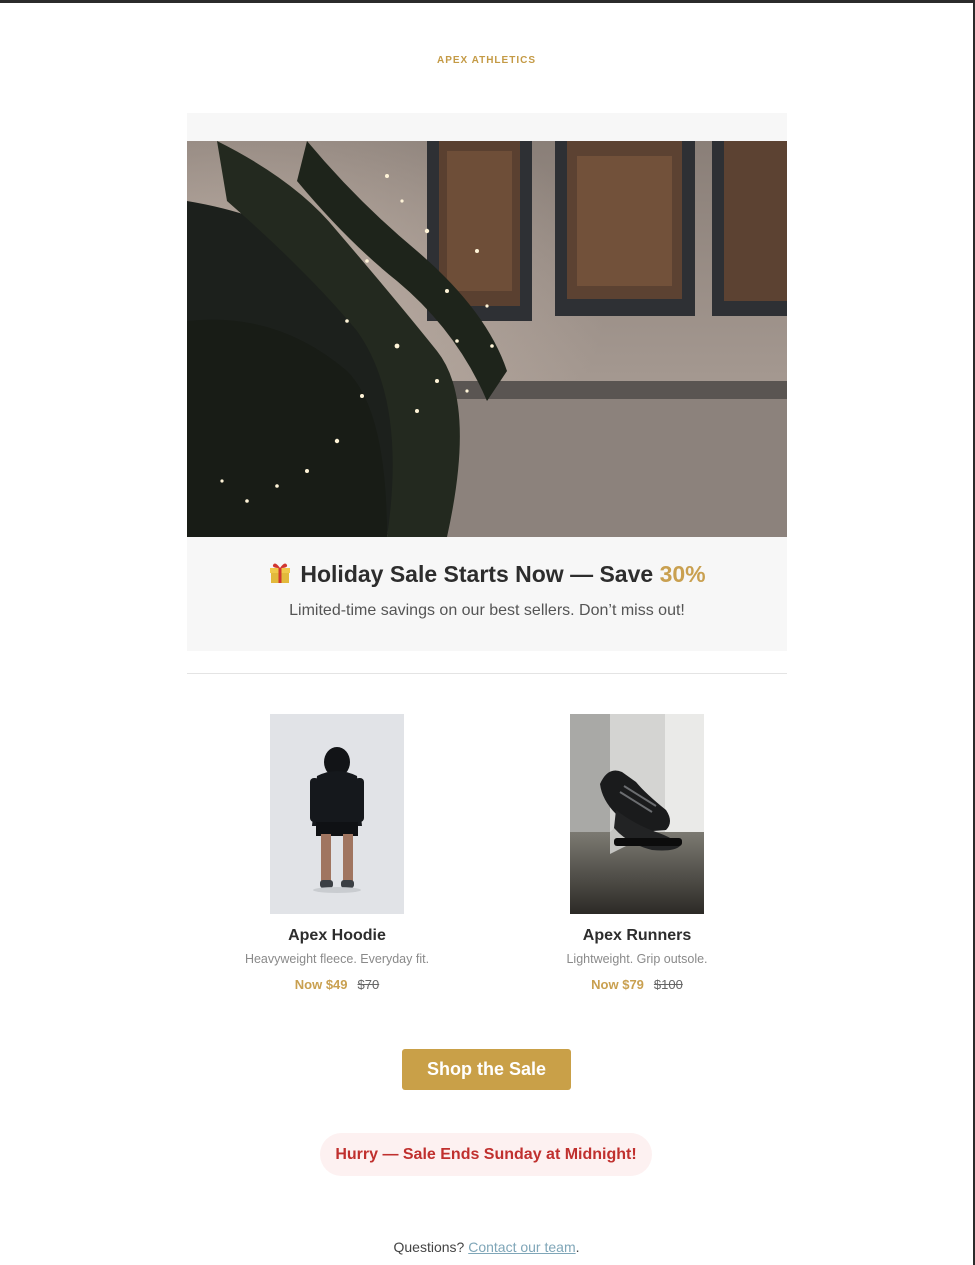  I want to click on original-price: $100, so click(668, 984).